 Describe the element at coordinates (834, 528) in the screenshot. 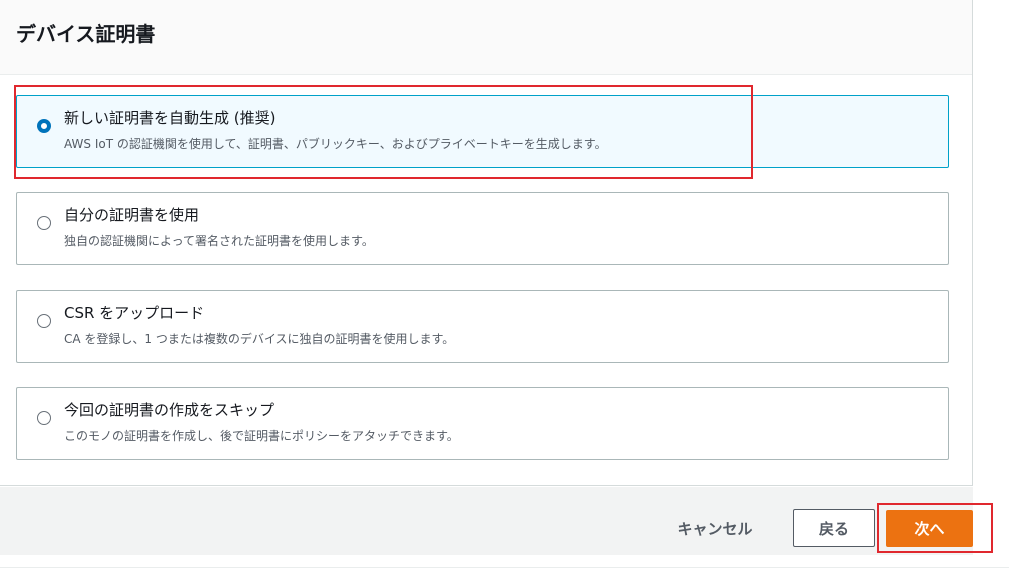

I see `back-button: 戻る` at that location.